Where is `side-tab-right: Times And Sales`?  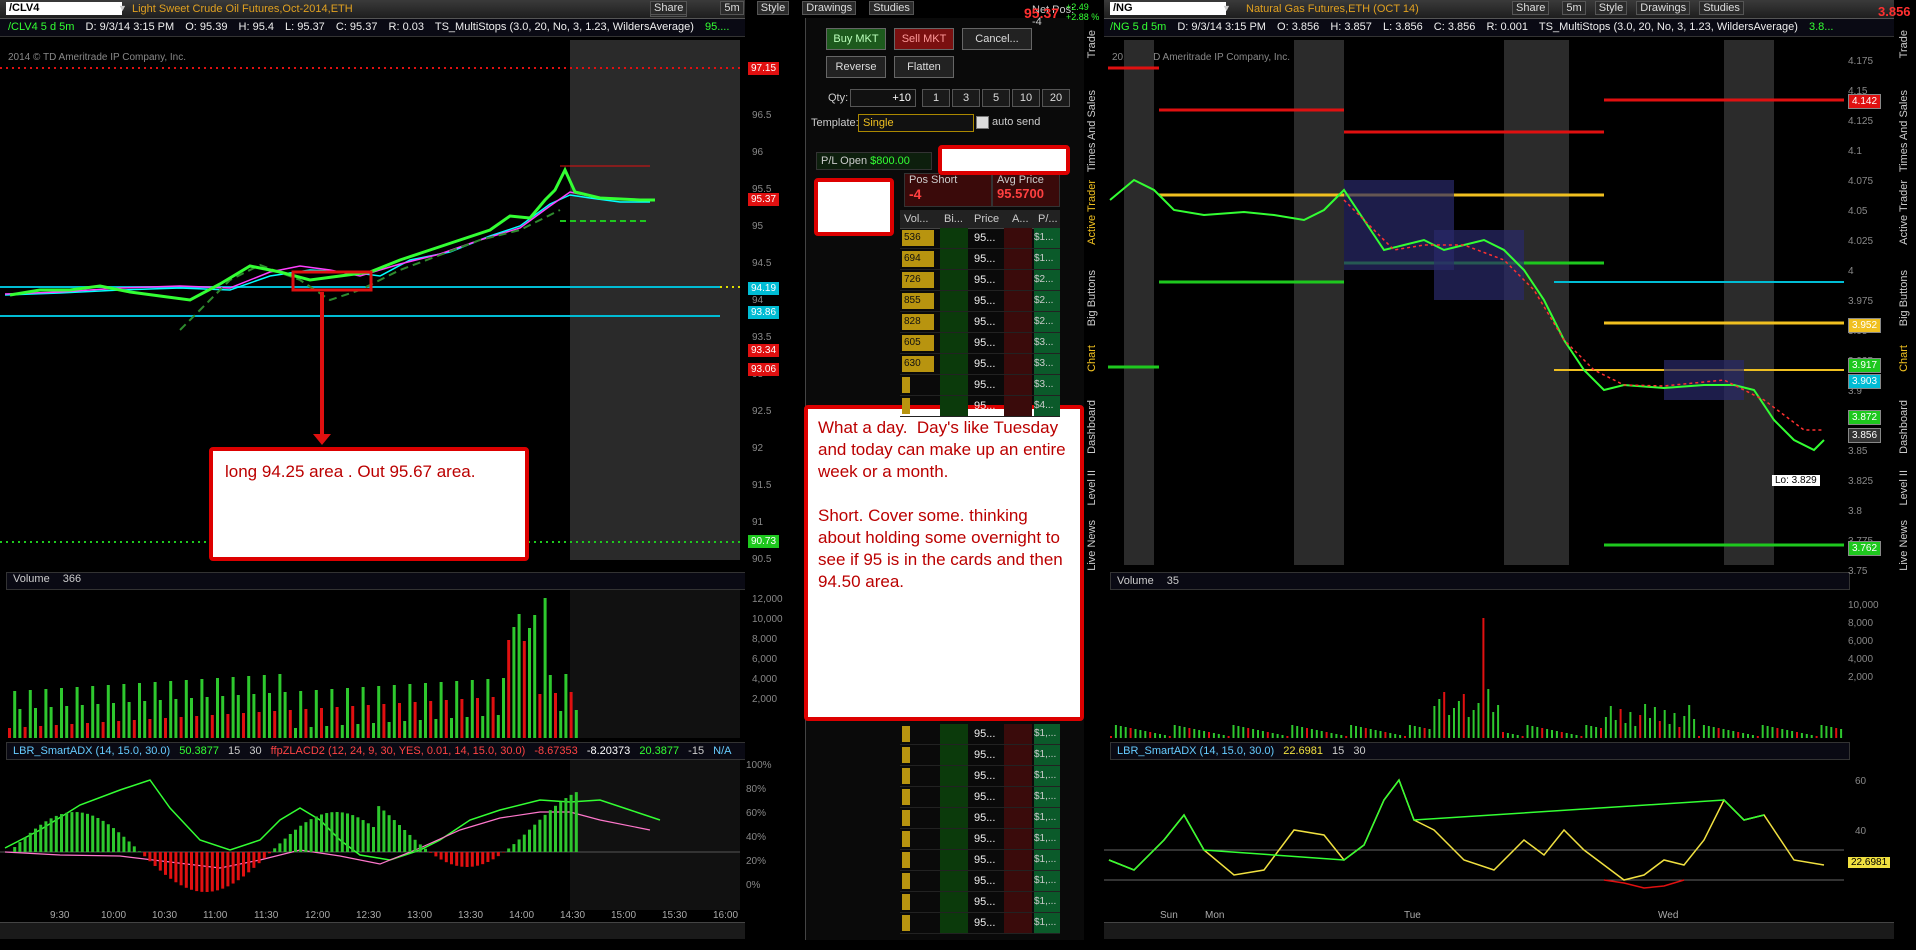 side-tab-right: Times And Sales is located at coordinates (1904, 131).